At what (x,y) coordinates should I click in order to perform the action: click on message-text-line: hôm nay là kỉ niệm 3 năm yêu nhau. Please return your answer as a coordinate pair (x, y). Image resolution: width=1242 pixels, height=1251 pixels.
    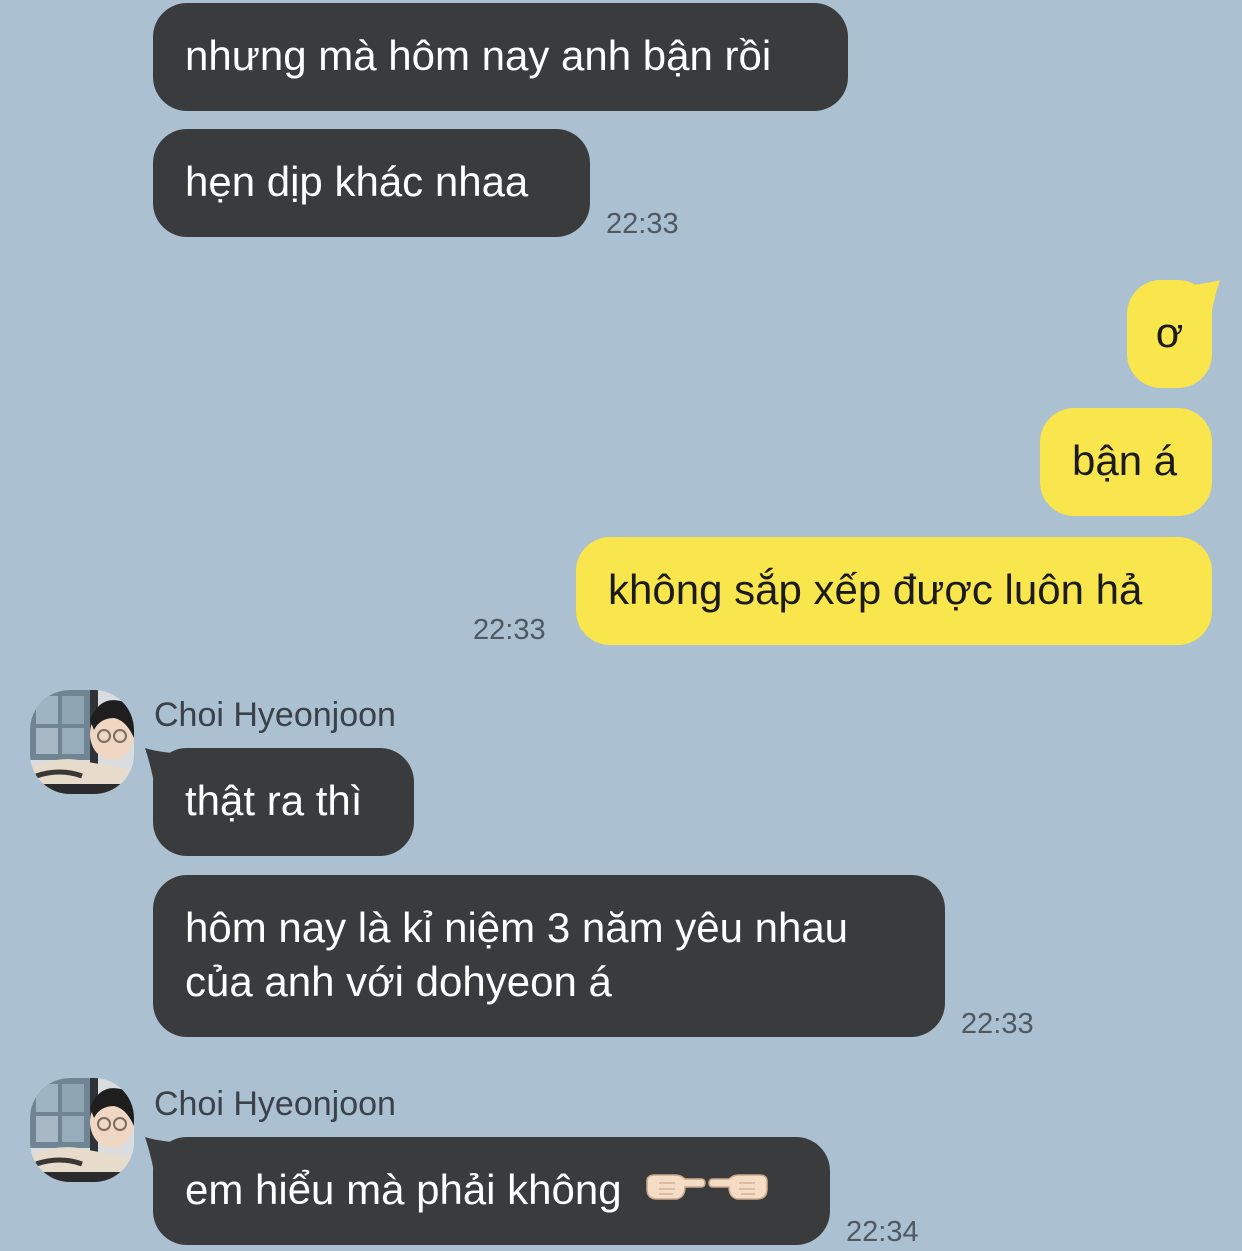
    Looking at the image, I should click on (517, 927).